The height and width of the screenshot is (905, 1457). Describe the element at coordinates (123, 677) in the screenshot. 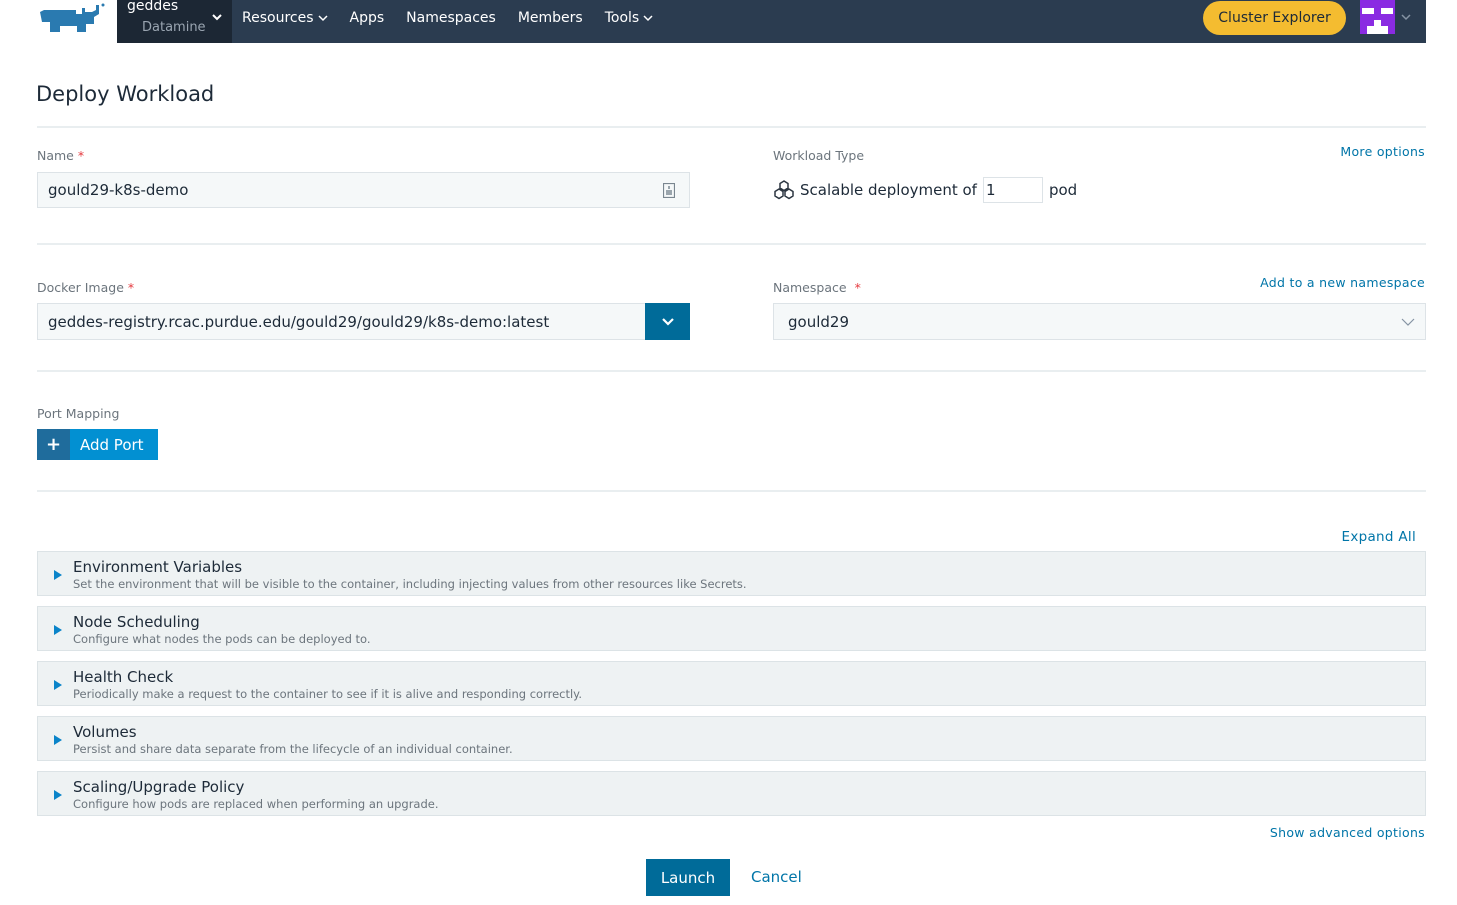

I see `section-title: Health Check` at that location.